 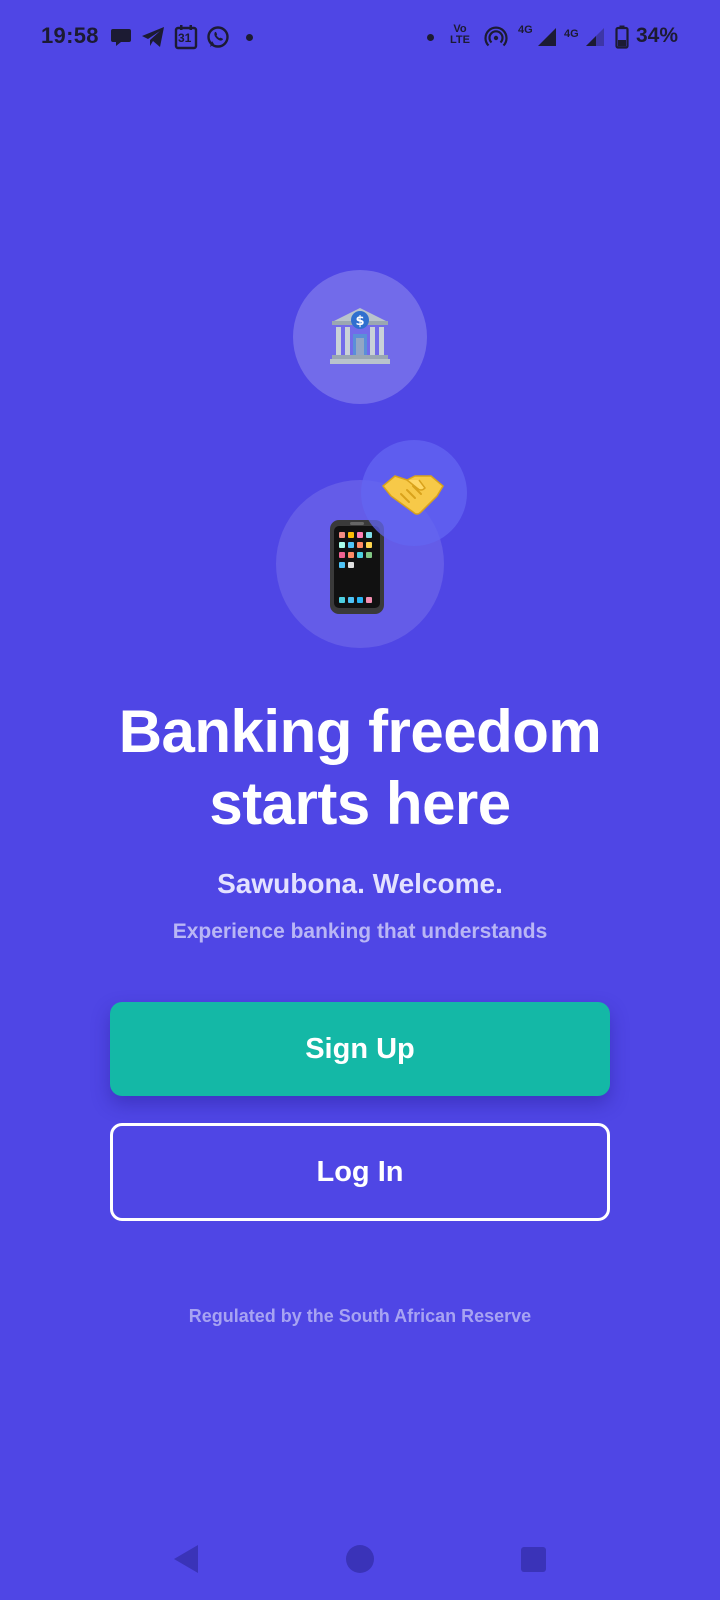 What do you see at coordinates (70, 35) in the screenshot?
I see `status-time: 19:58` at bounding box center [70, 35].